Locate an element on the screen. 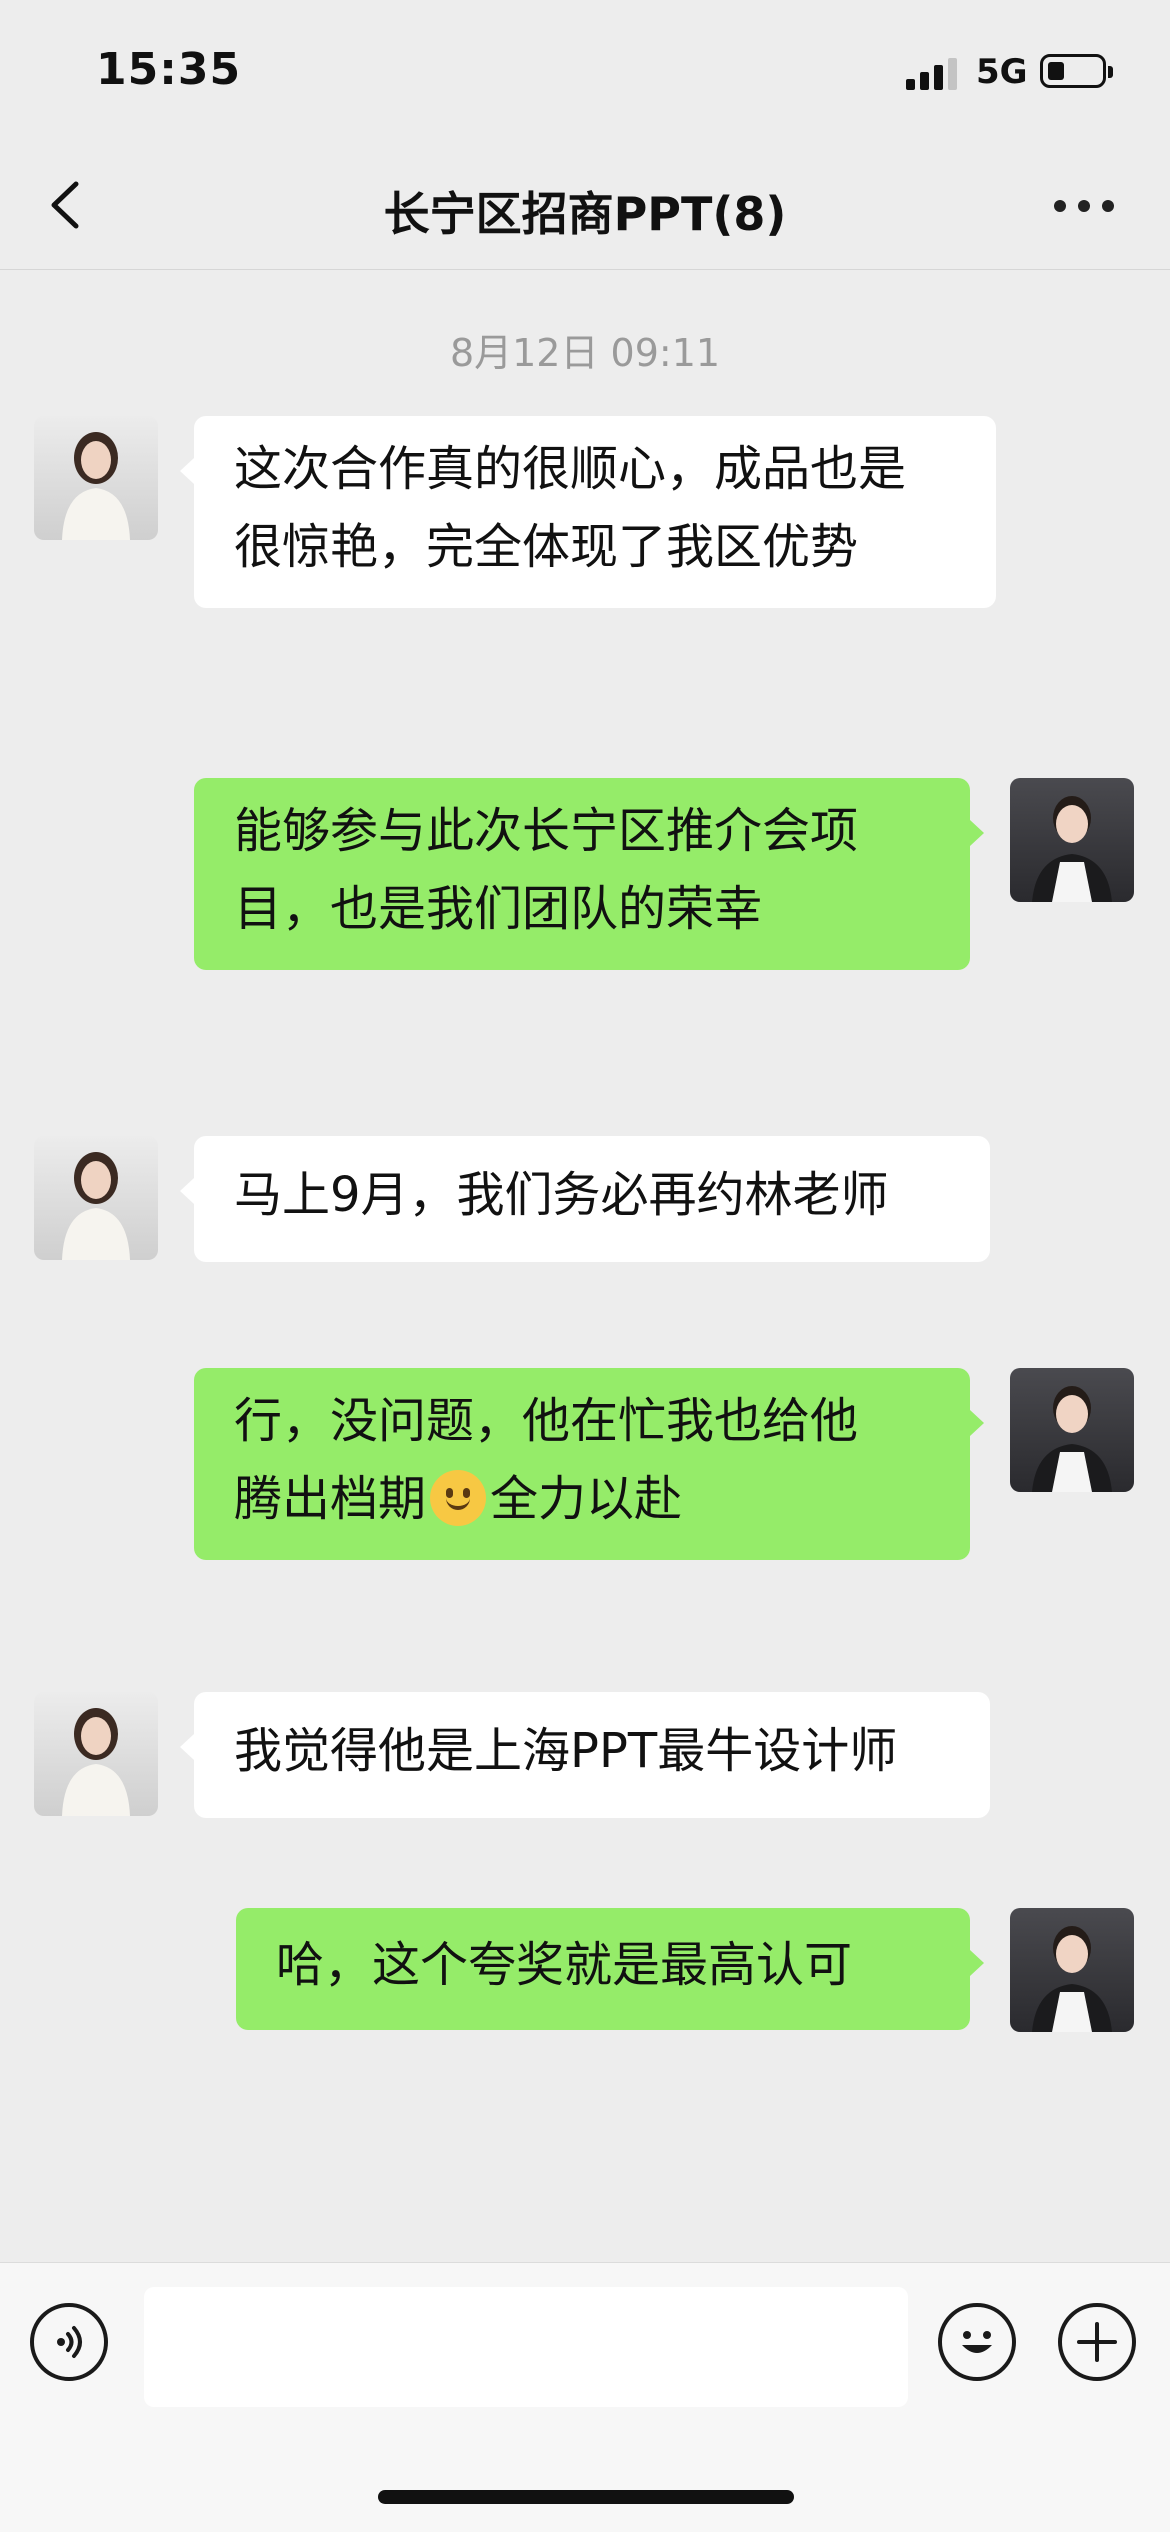  status-bar: 15:35 5G is located at coordinates (585, 70).